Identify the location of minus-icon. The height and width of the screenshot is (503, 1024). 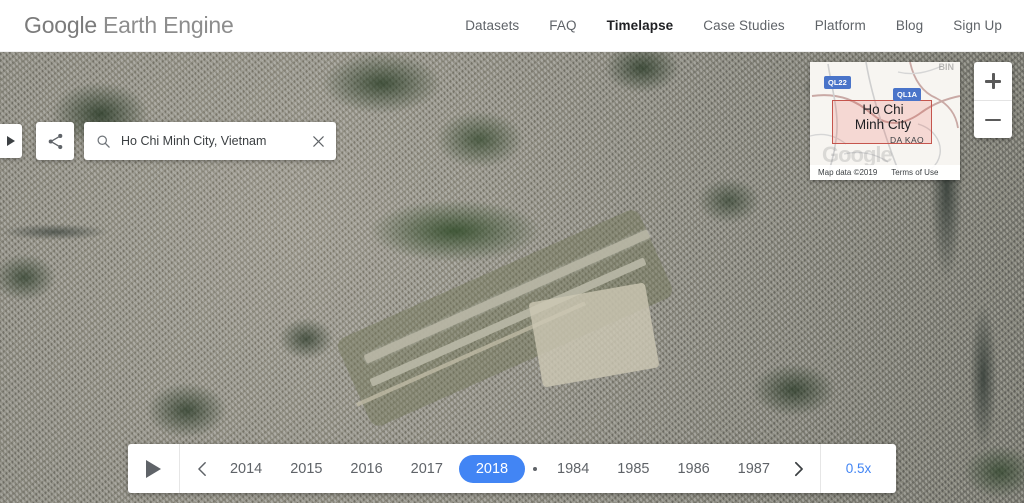
(993, 120).